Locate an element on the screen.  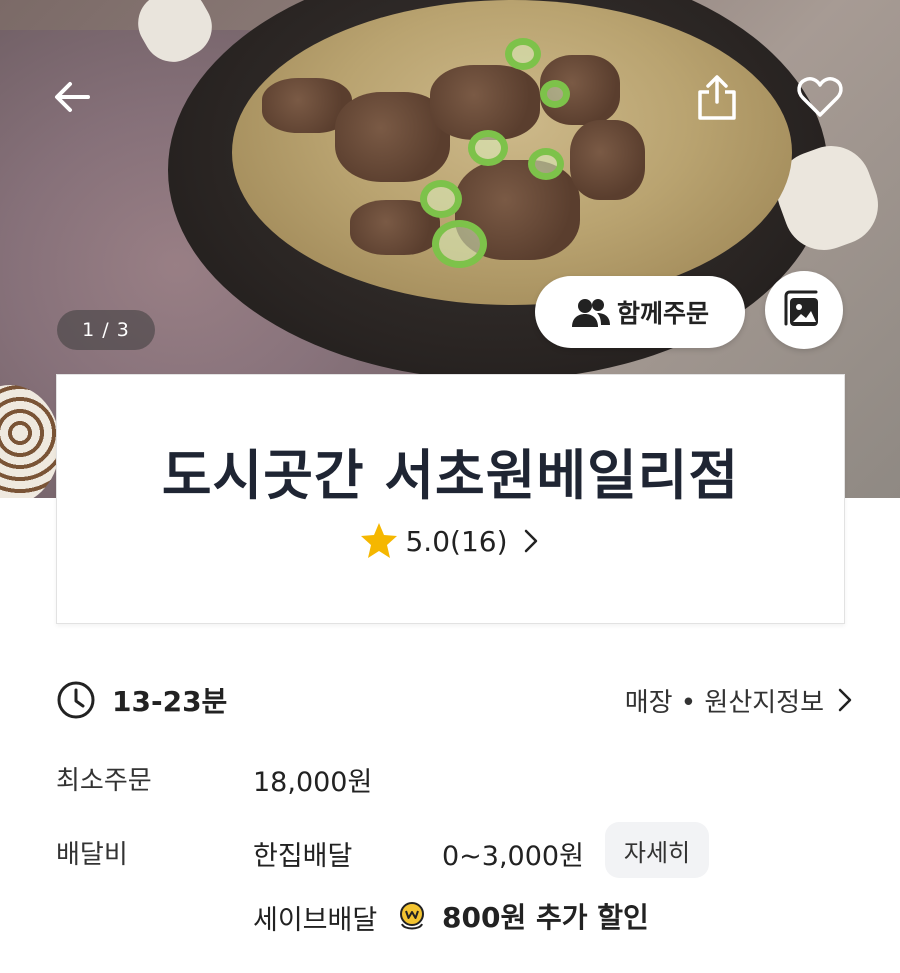
rating-link: 5.0(16) is located at coordinates (450, 541).